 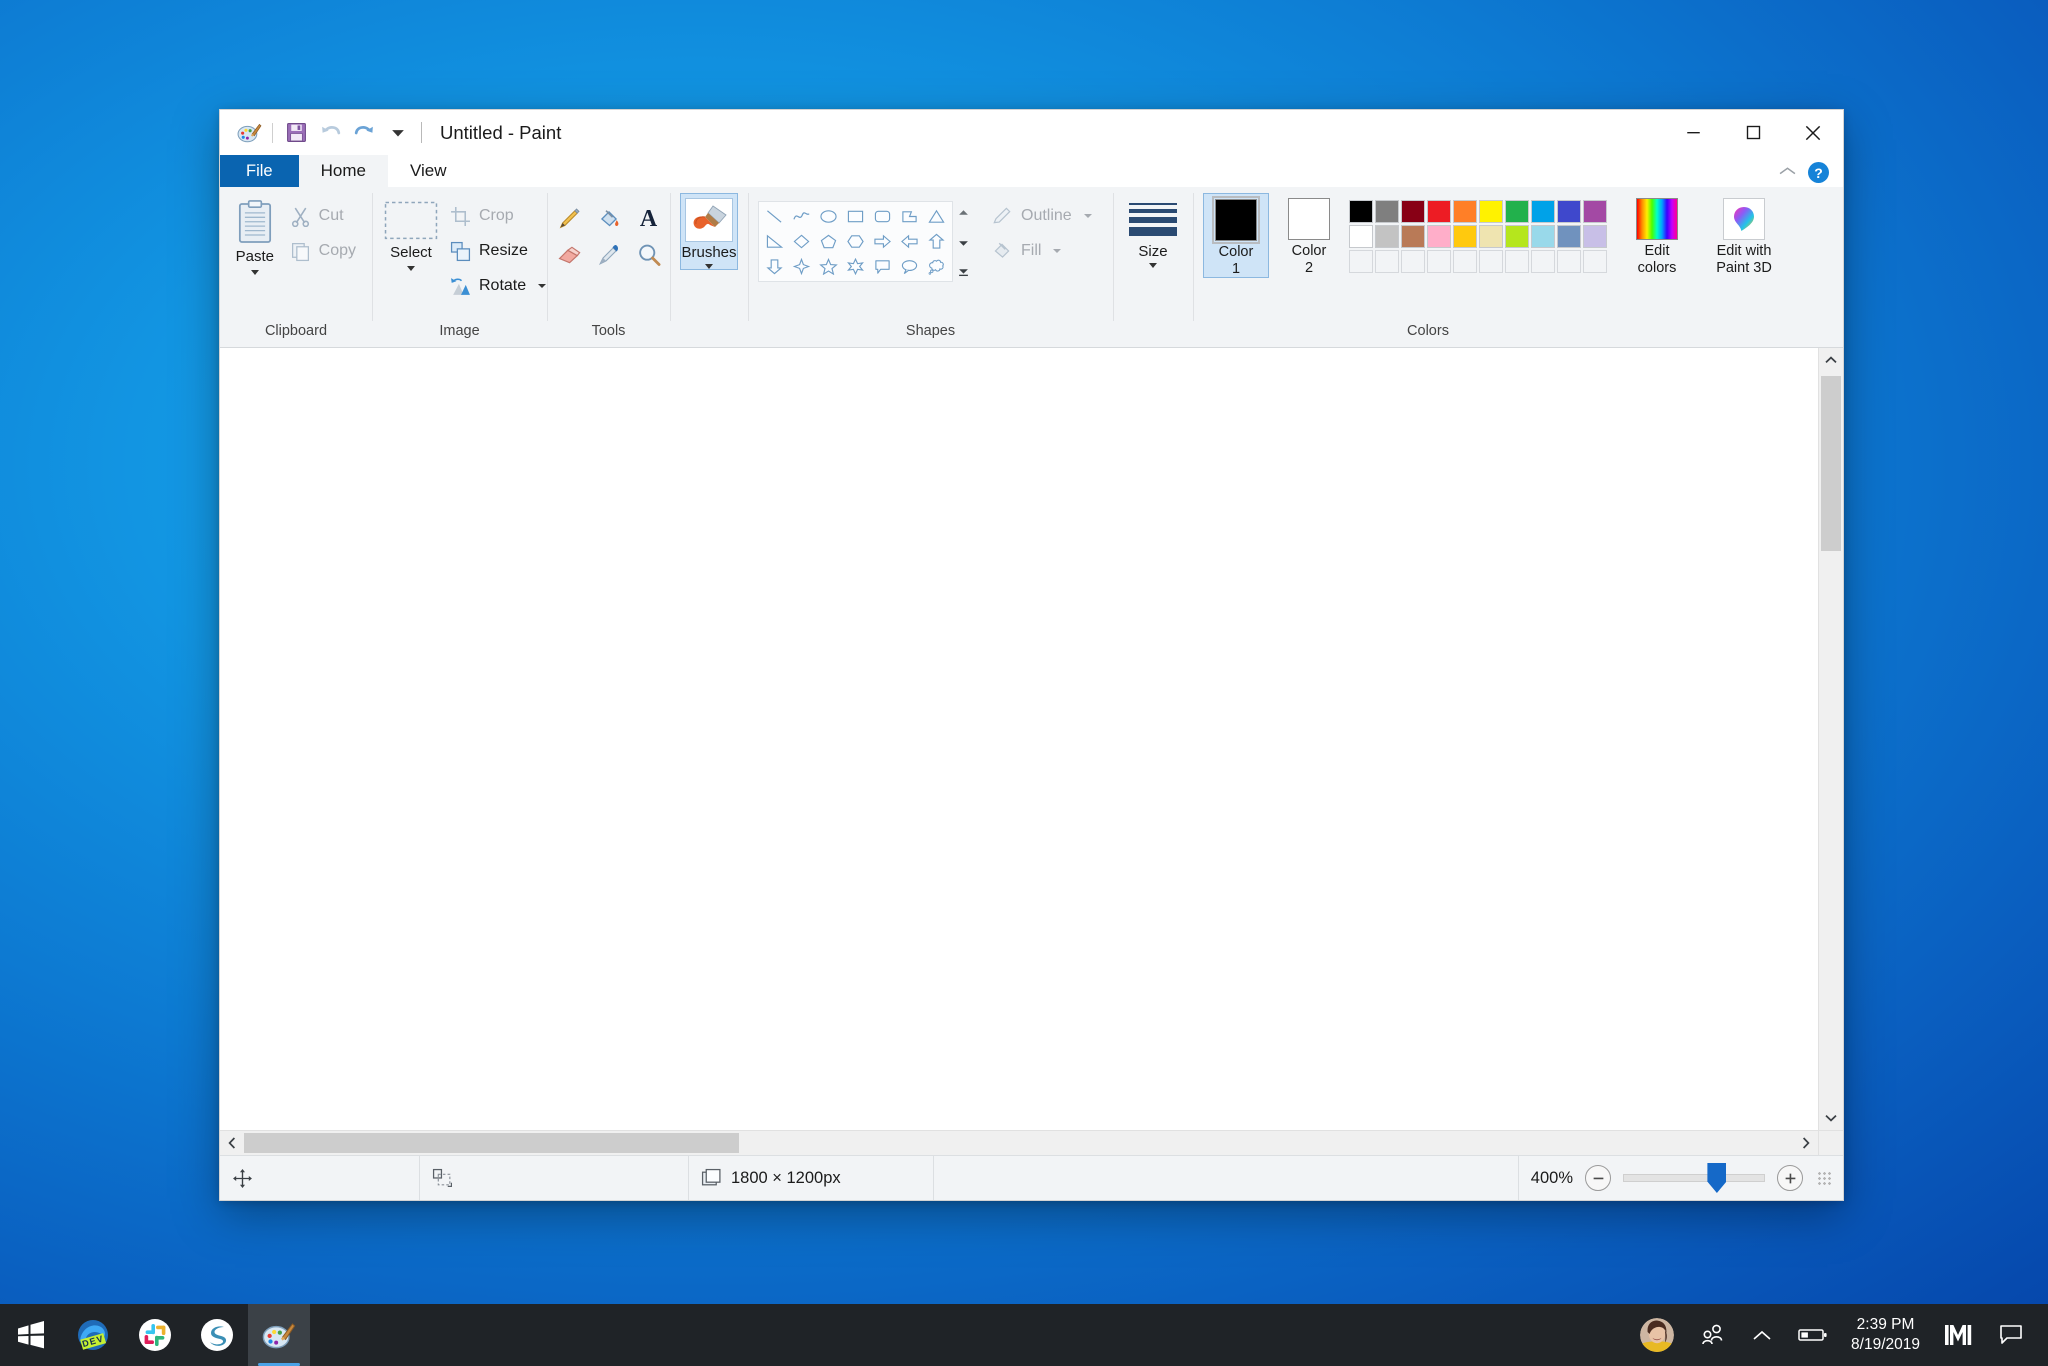 I want to click on cut-button: Cut, so click(x=323, y=216).